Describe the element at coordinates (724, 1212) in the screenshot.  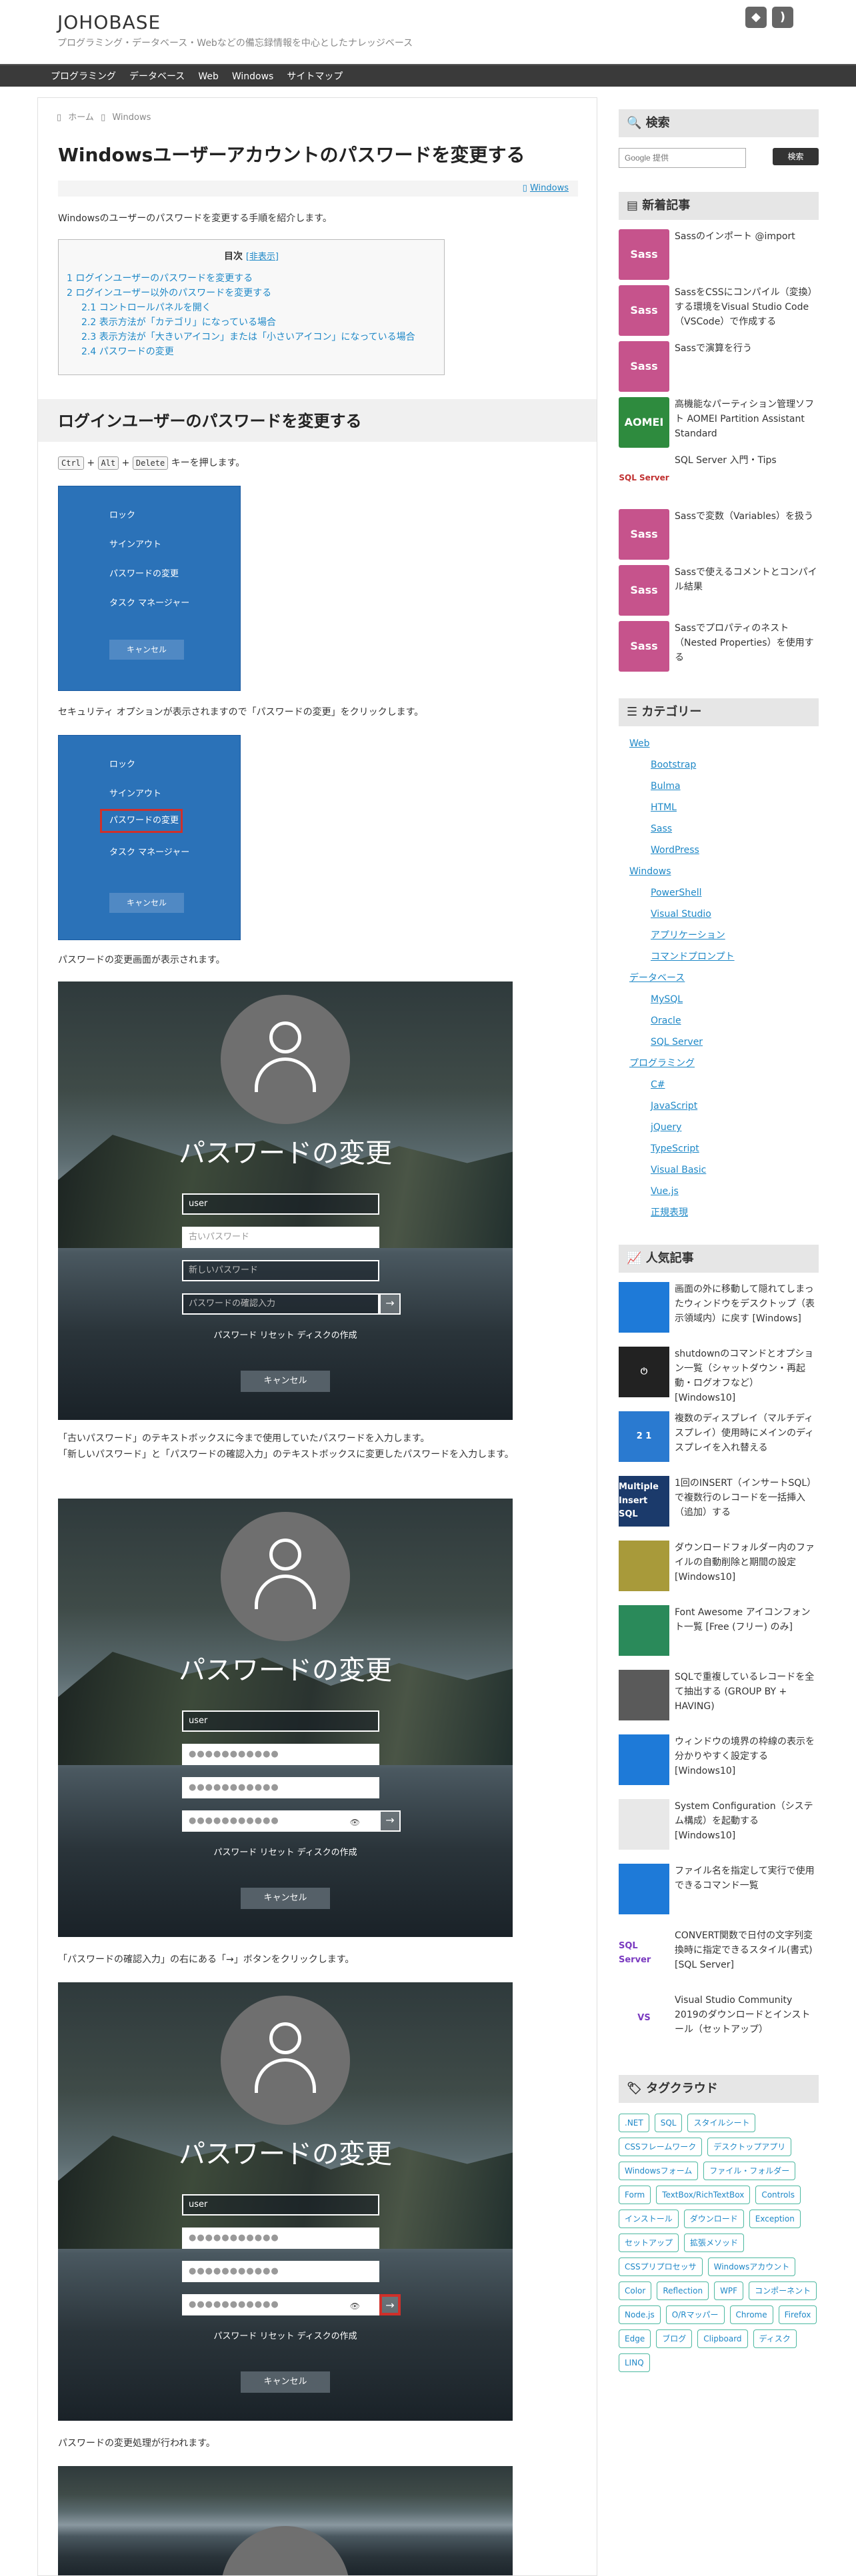
I see `category-link: 正規表現` at that location.